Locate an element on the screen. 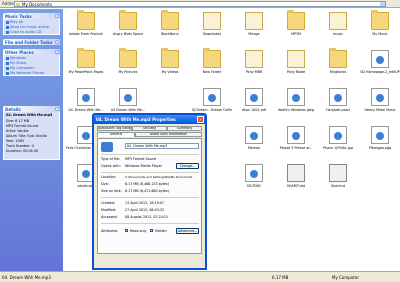  size-on-disk-value: 6.17 MB (6,471,680 bytes) is located at coordinates (147, 191).